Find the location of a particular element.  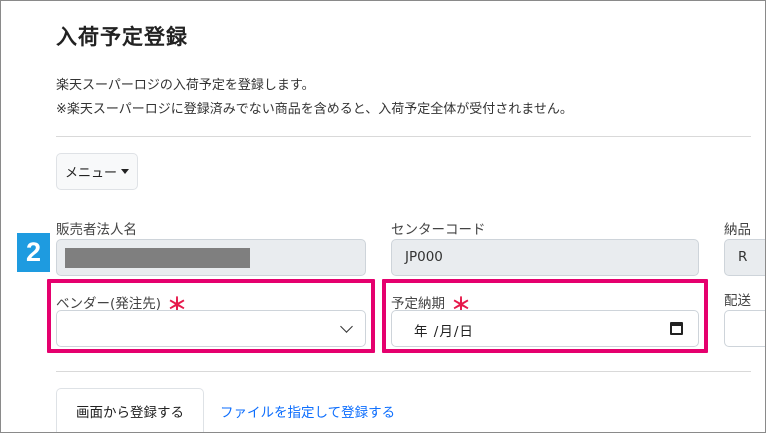

vendor-highlight-box is located at coordinates (211, 316).